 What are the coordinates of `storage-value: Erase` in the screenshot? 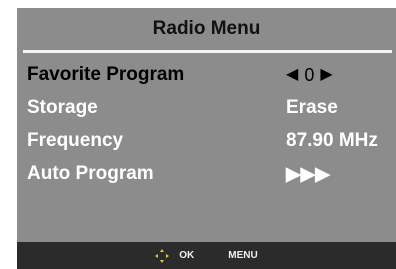 It's located at (312, 107).